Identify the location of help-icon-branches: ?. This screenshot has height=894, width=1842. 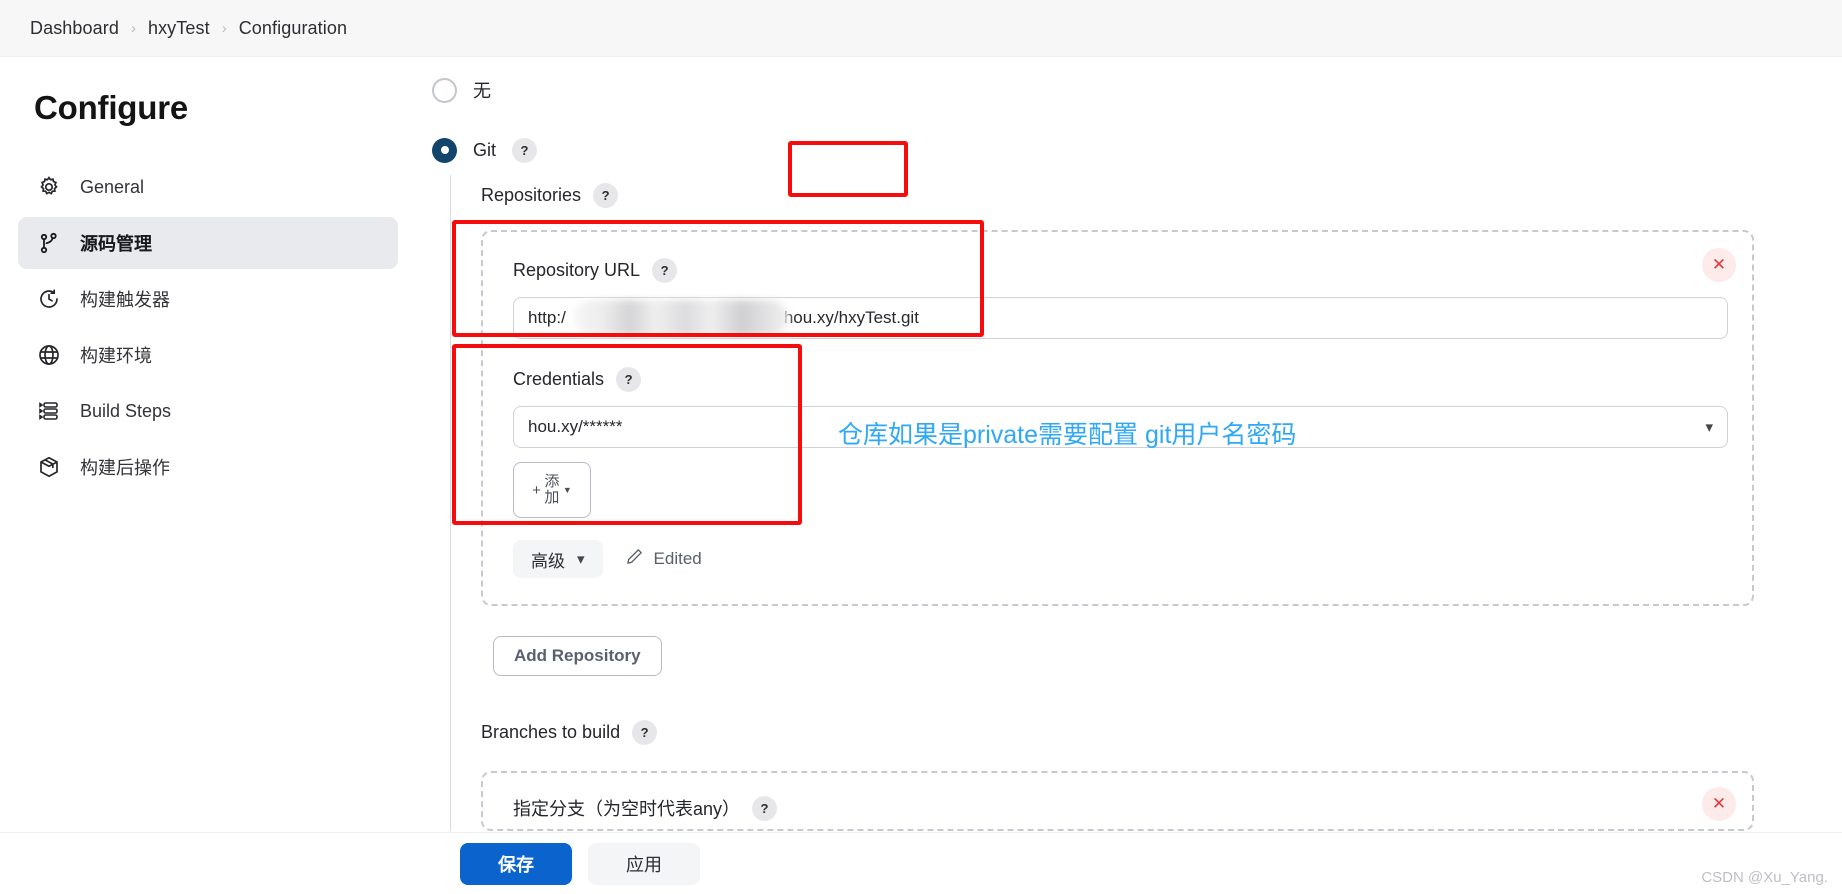
(645, 732).